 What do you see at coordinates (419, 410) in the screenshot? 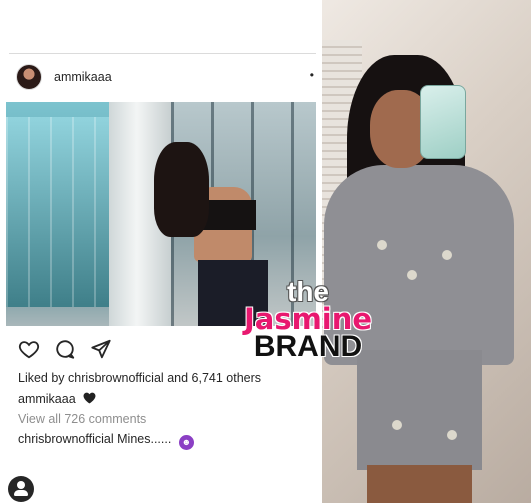
I see `grey-skirt` at bounding box center [419, 410].